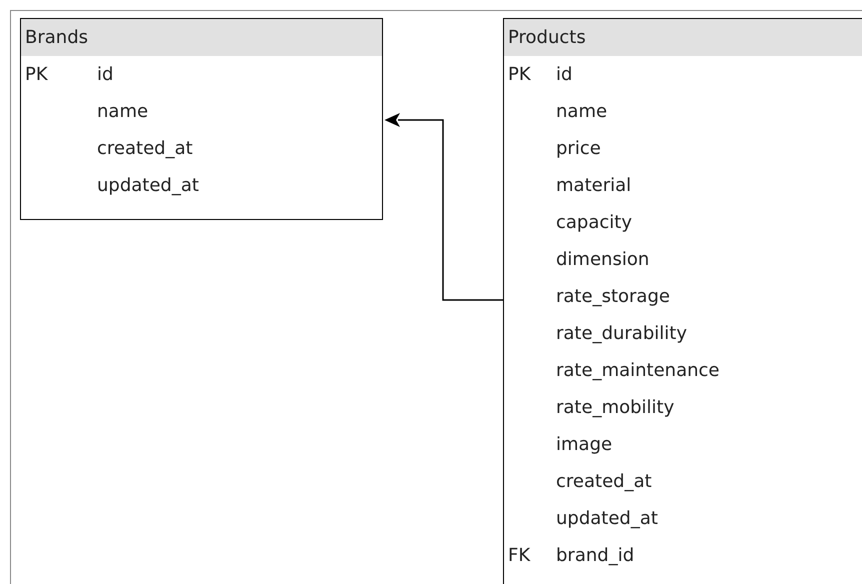 The height and width of the screenshot is (584, 862). Describe the element at coordinates (595, 556) in the screenshot. I see `field-name: brand_id` at that location.